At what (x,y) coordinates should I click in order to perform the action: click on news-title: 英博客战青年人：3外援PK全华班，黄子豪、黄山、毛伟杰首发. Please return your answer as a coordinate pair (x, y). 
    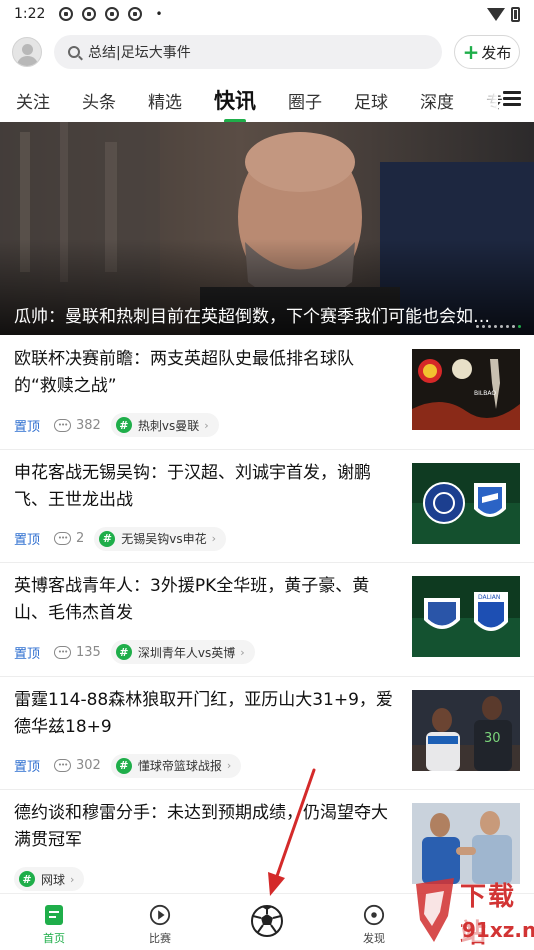
    Looking at the image, I should click on (192, 599).